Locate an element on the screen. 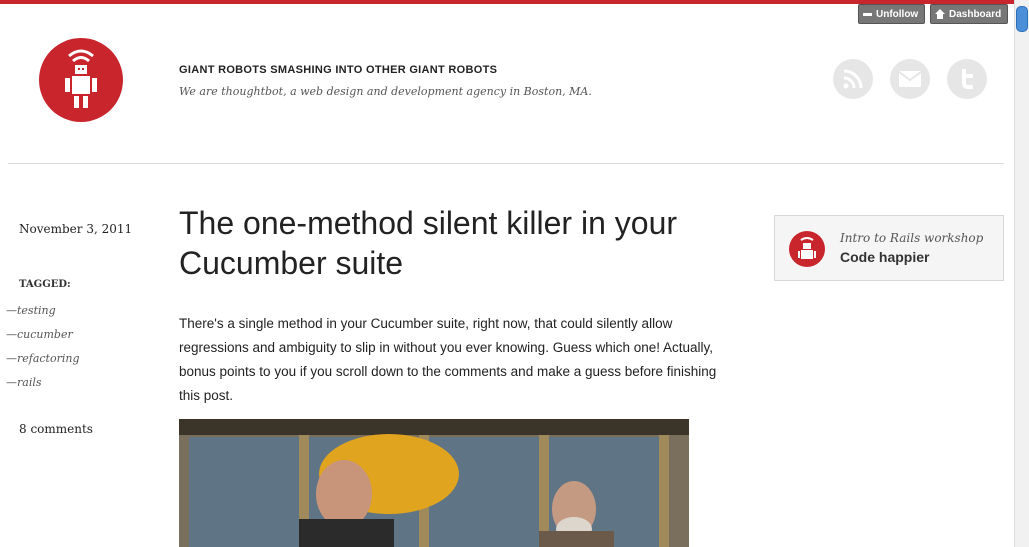 The height and width of the screenshot is (547, 1029). mail-icon is located at coordinates (910, 79).